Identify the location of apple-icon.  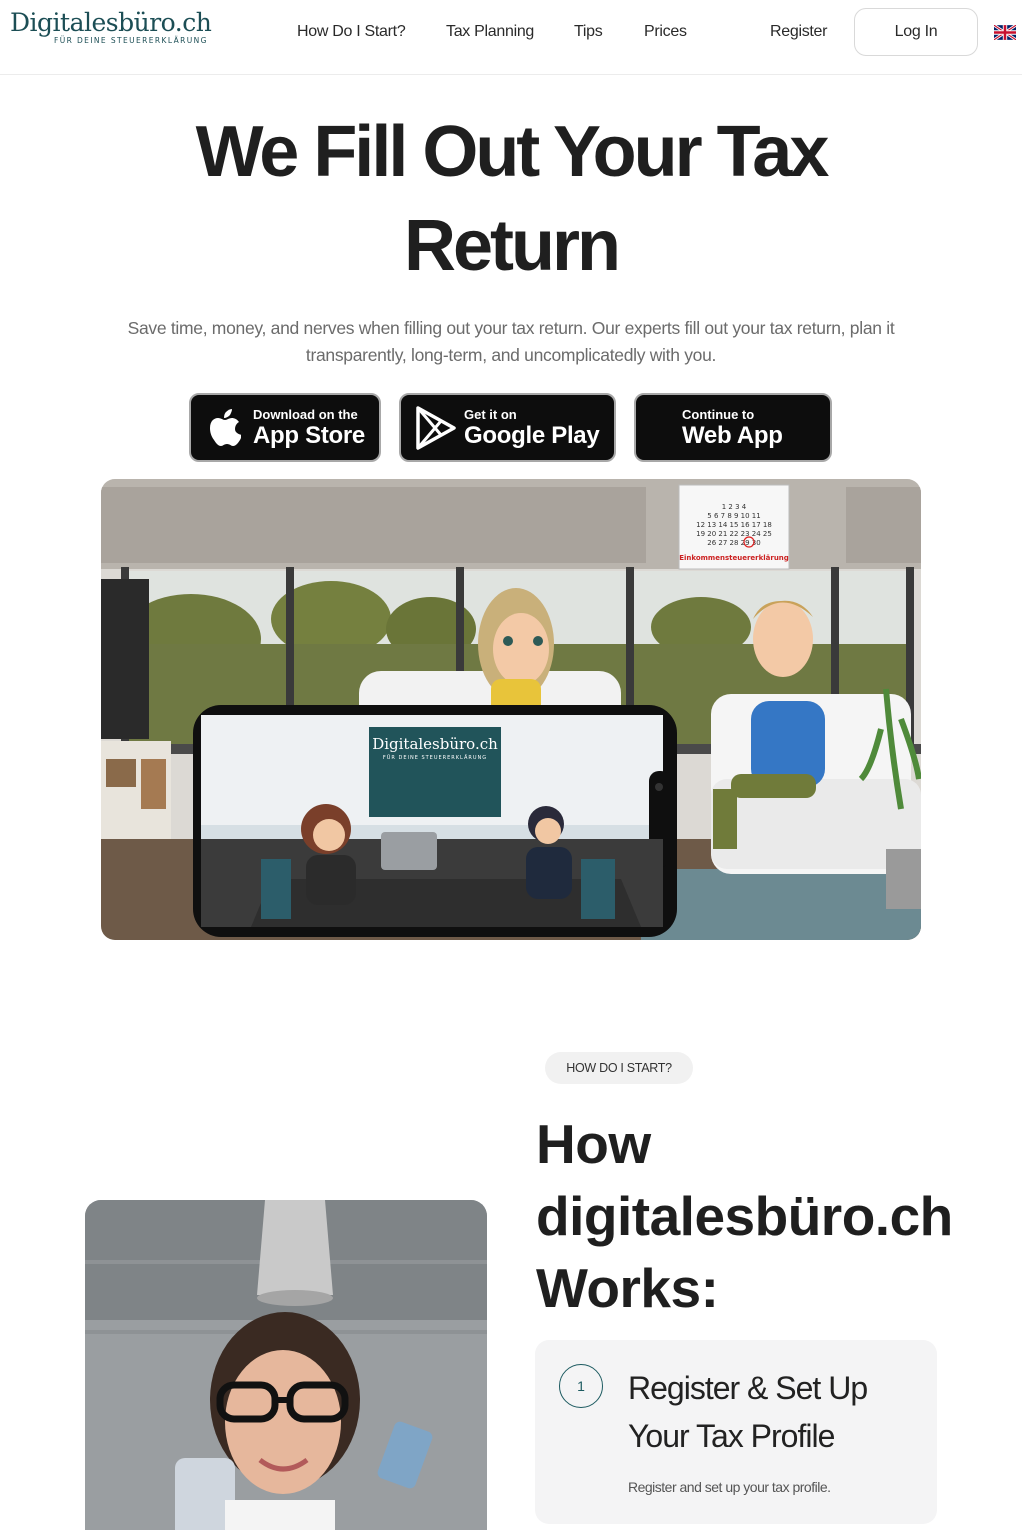
(225, 427).